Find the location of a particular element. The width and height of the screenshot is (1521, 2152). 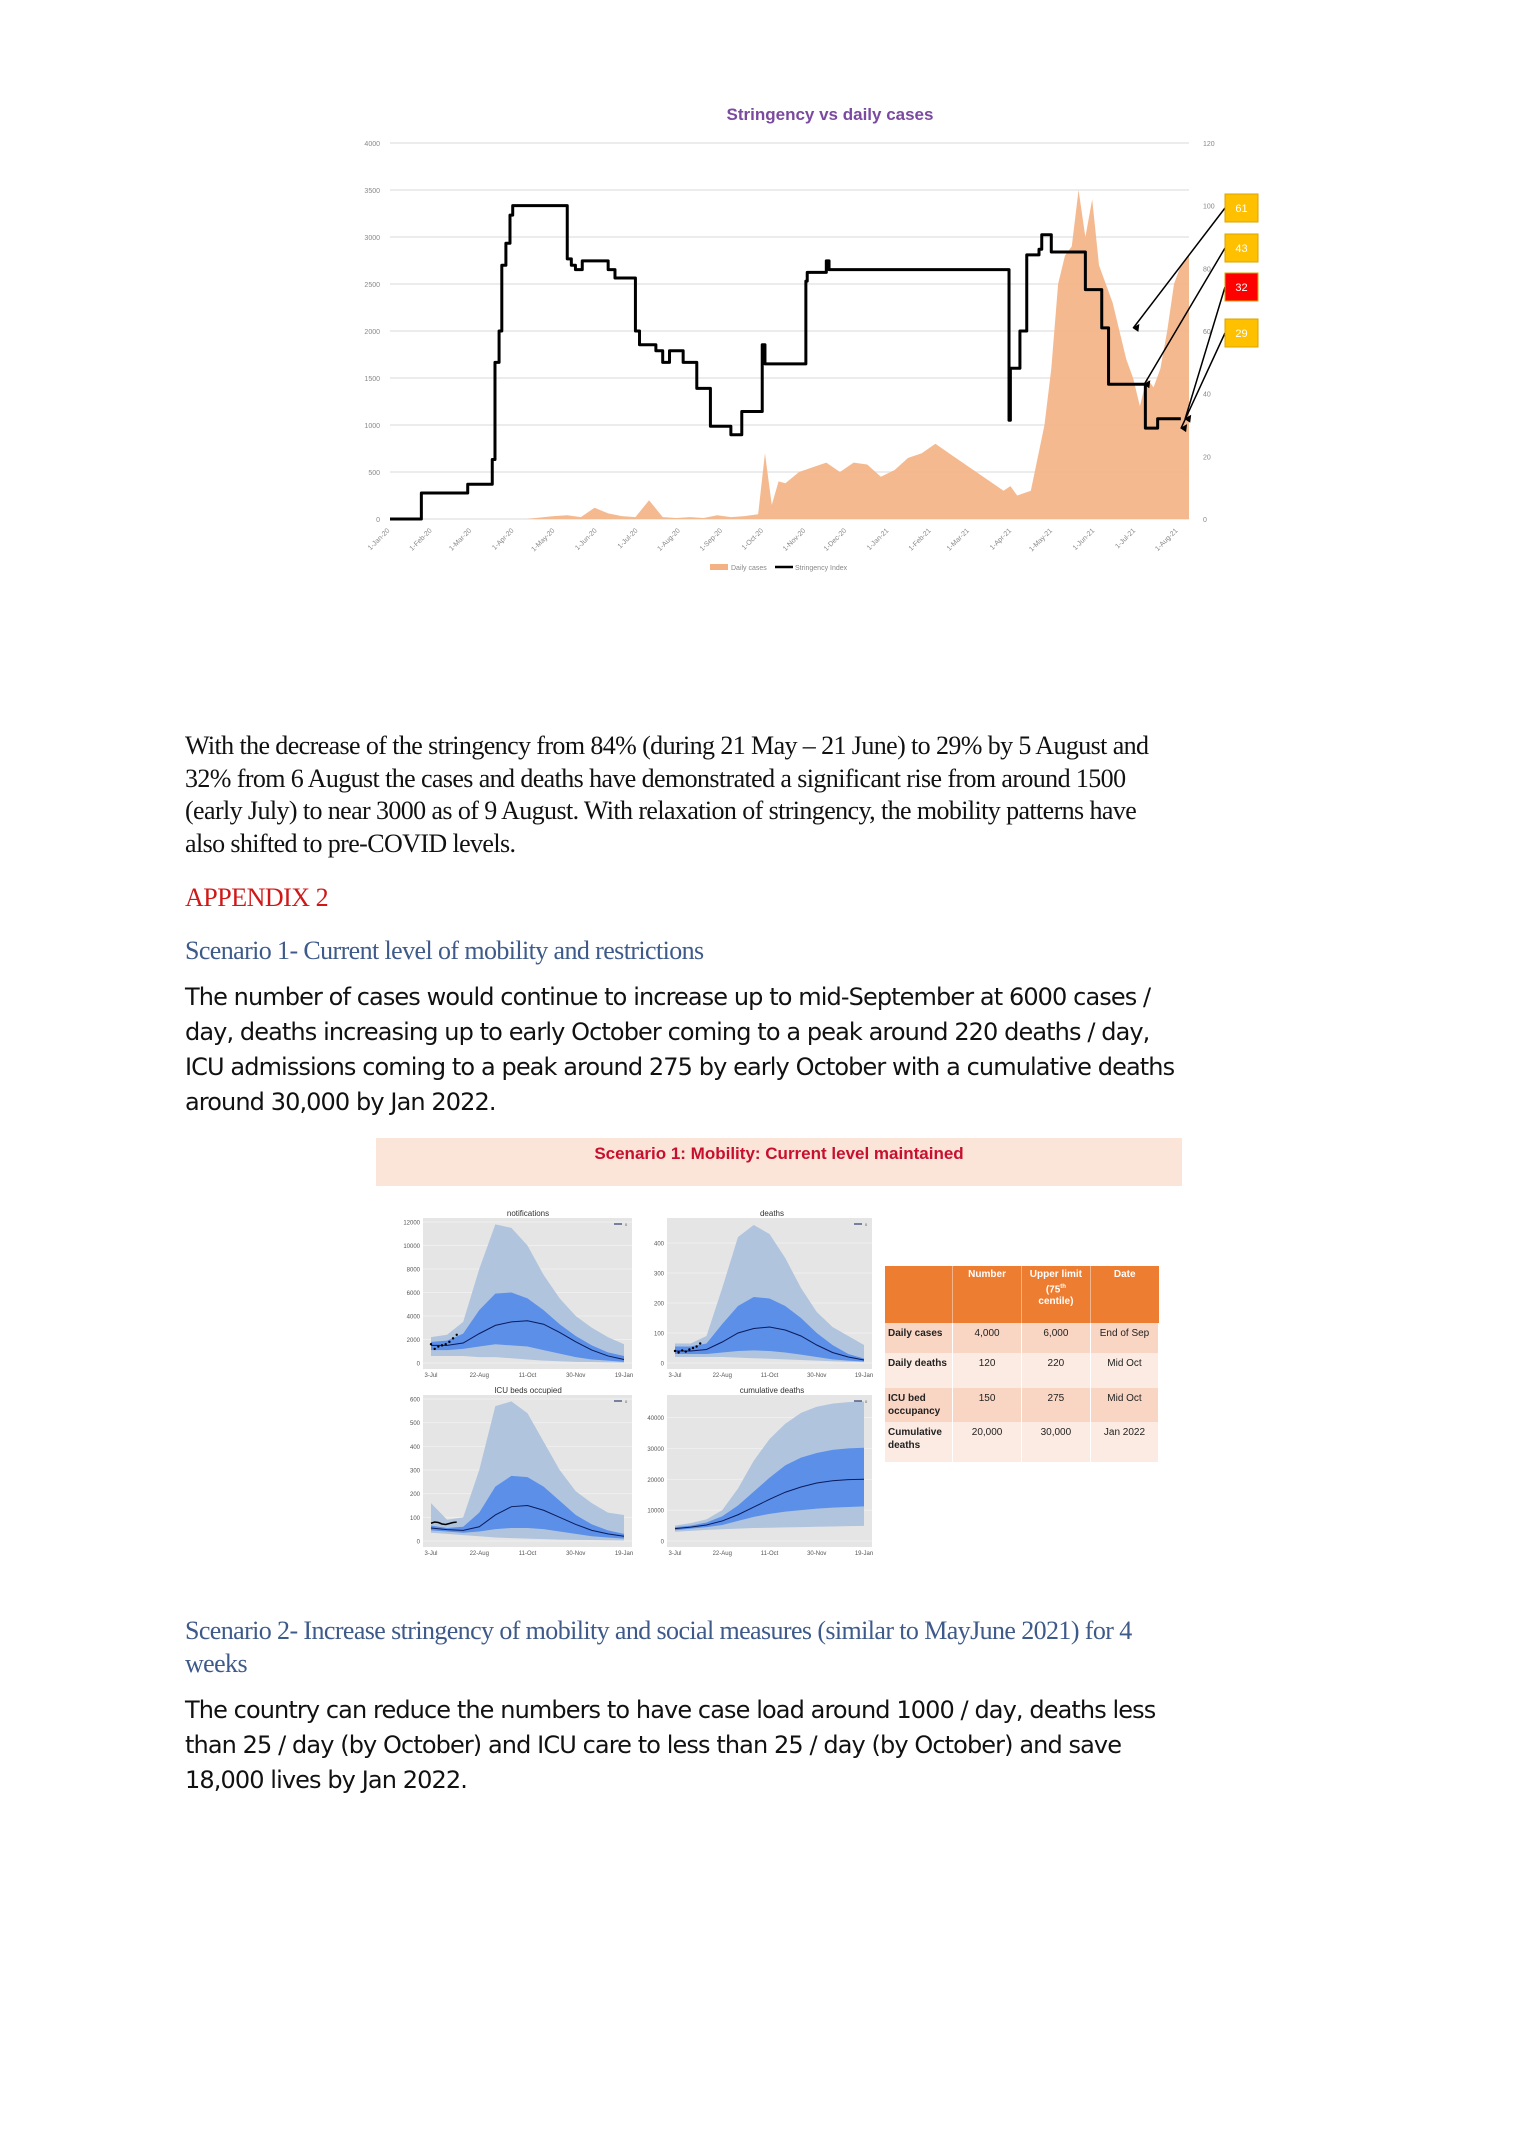

cell-upper: 6,000 is located at coordinates (1056, 1338).